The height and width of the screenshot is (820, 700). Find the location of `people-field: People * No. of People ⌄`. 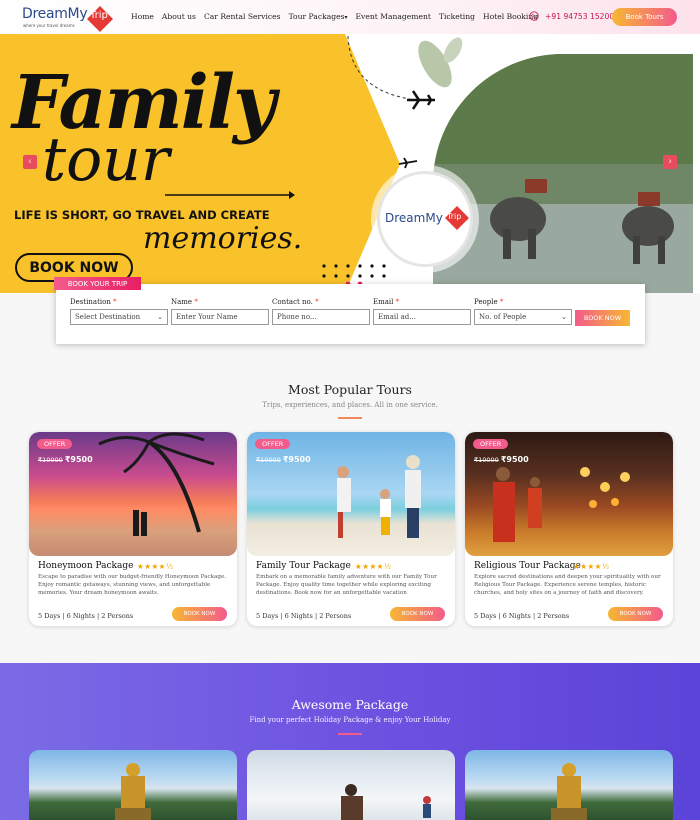

people-field: People * No. of People ⌄ is located at coordinates (523, 311).